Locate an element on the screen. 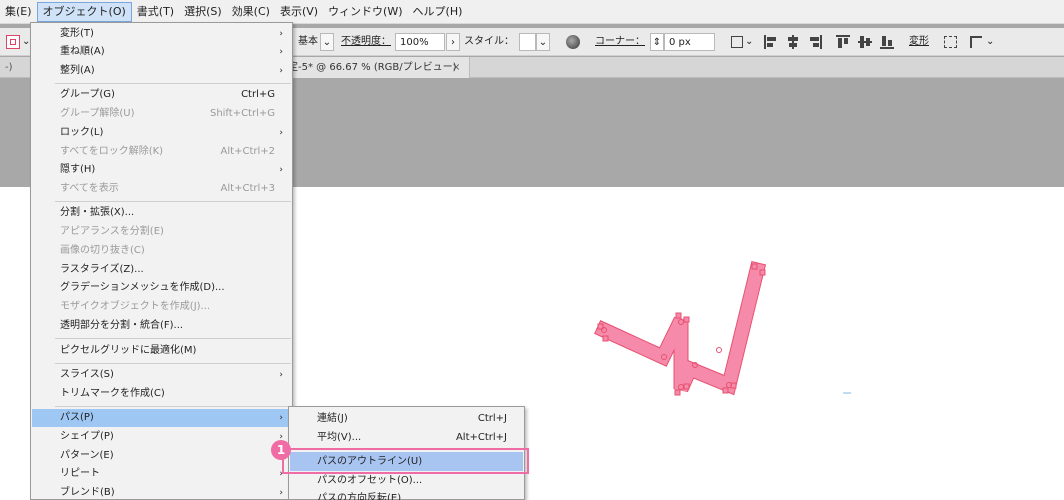 This screenshot has height=500, width=1064. menu-item-hide: 隠す(H) › is located at coordinates (161, 170).